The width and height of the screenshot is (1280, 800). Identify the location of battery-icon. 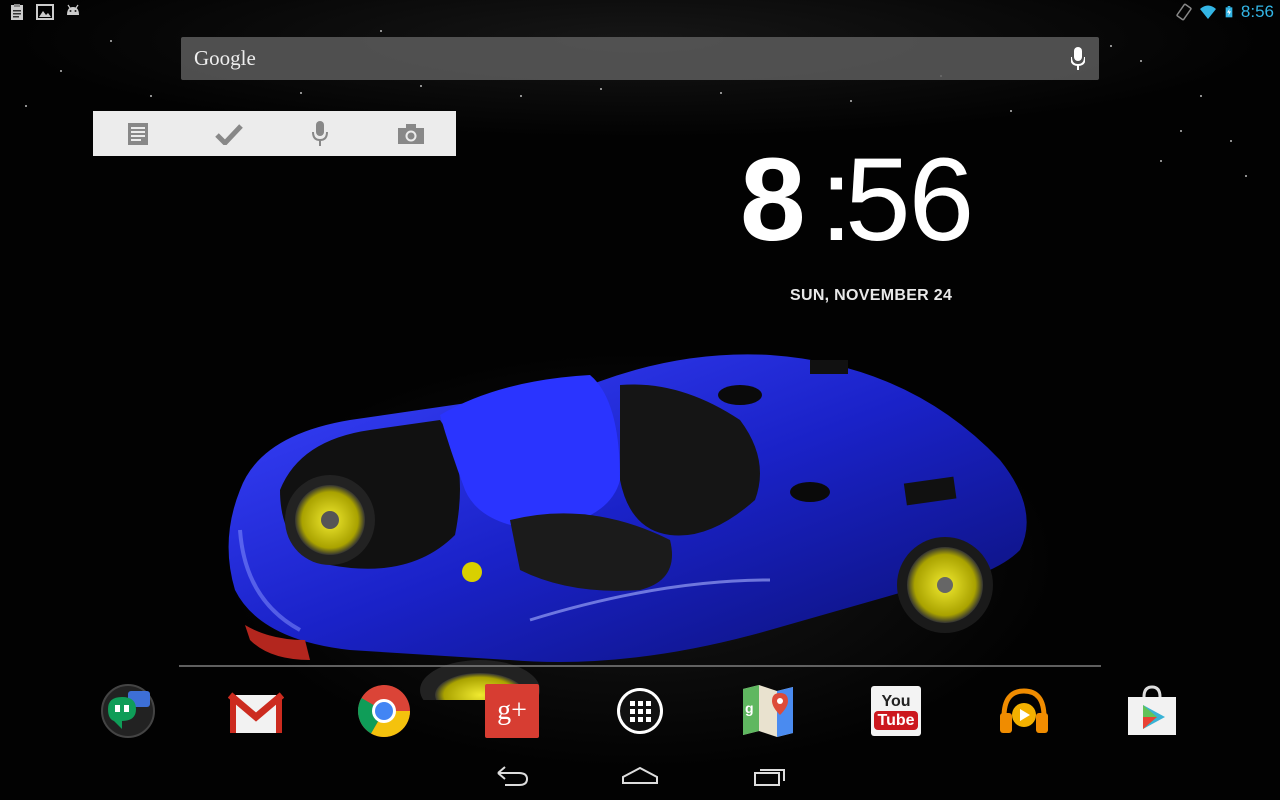
(1229, 12).